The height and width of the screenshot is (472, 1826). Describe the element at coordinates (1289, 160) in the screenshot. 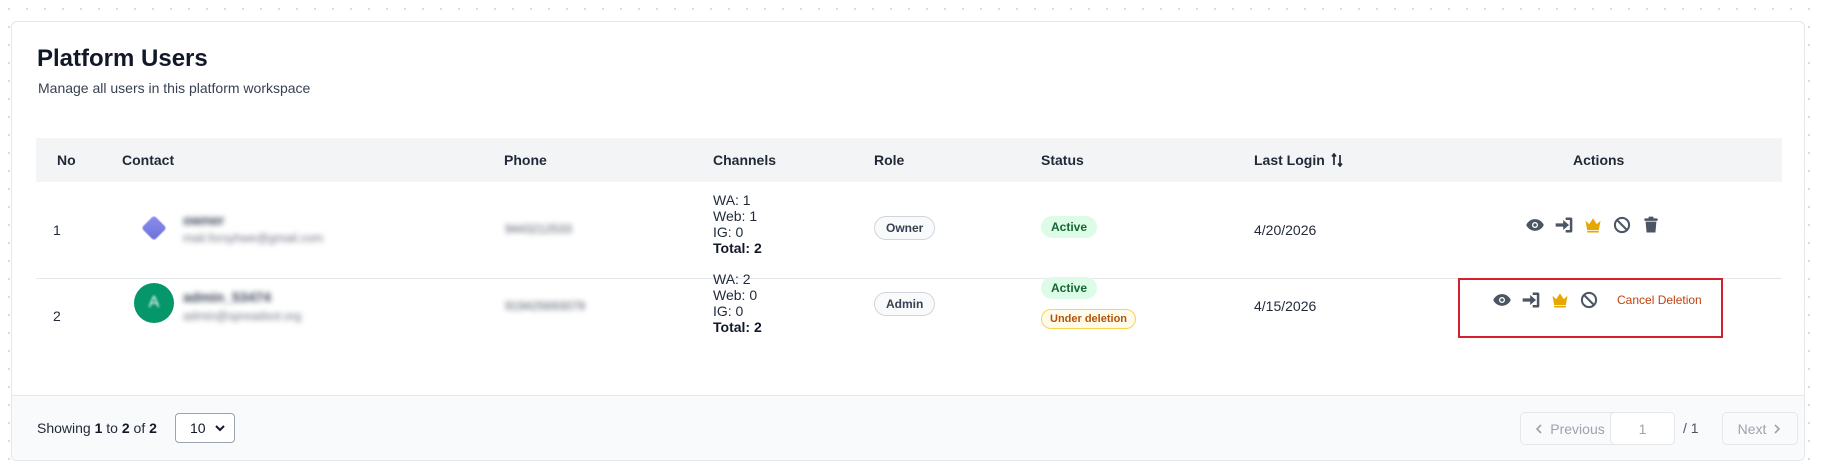

I see `col-last-login-label: Last Login` at that location.